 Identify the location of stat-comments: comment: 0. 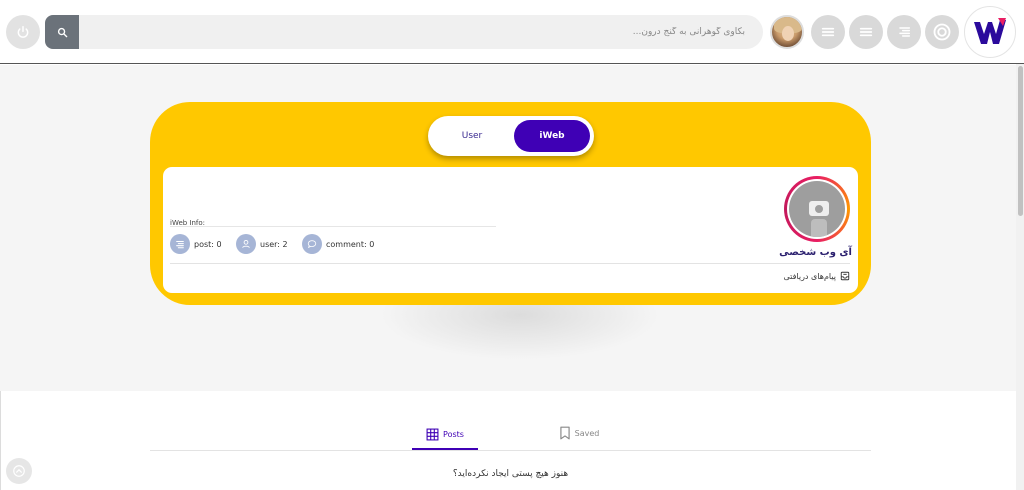
(338, 244).